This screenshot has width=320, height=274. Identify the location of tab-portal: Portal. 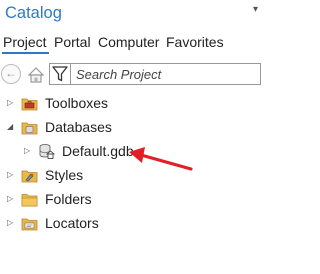
(72, 42).